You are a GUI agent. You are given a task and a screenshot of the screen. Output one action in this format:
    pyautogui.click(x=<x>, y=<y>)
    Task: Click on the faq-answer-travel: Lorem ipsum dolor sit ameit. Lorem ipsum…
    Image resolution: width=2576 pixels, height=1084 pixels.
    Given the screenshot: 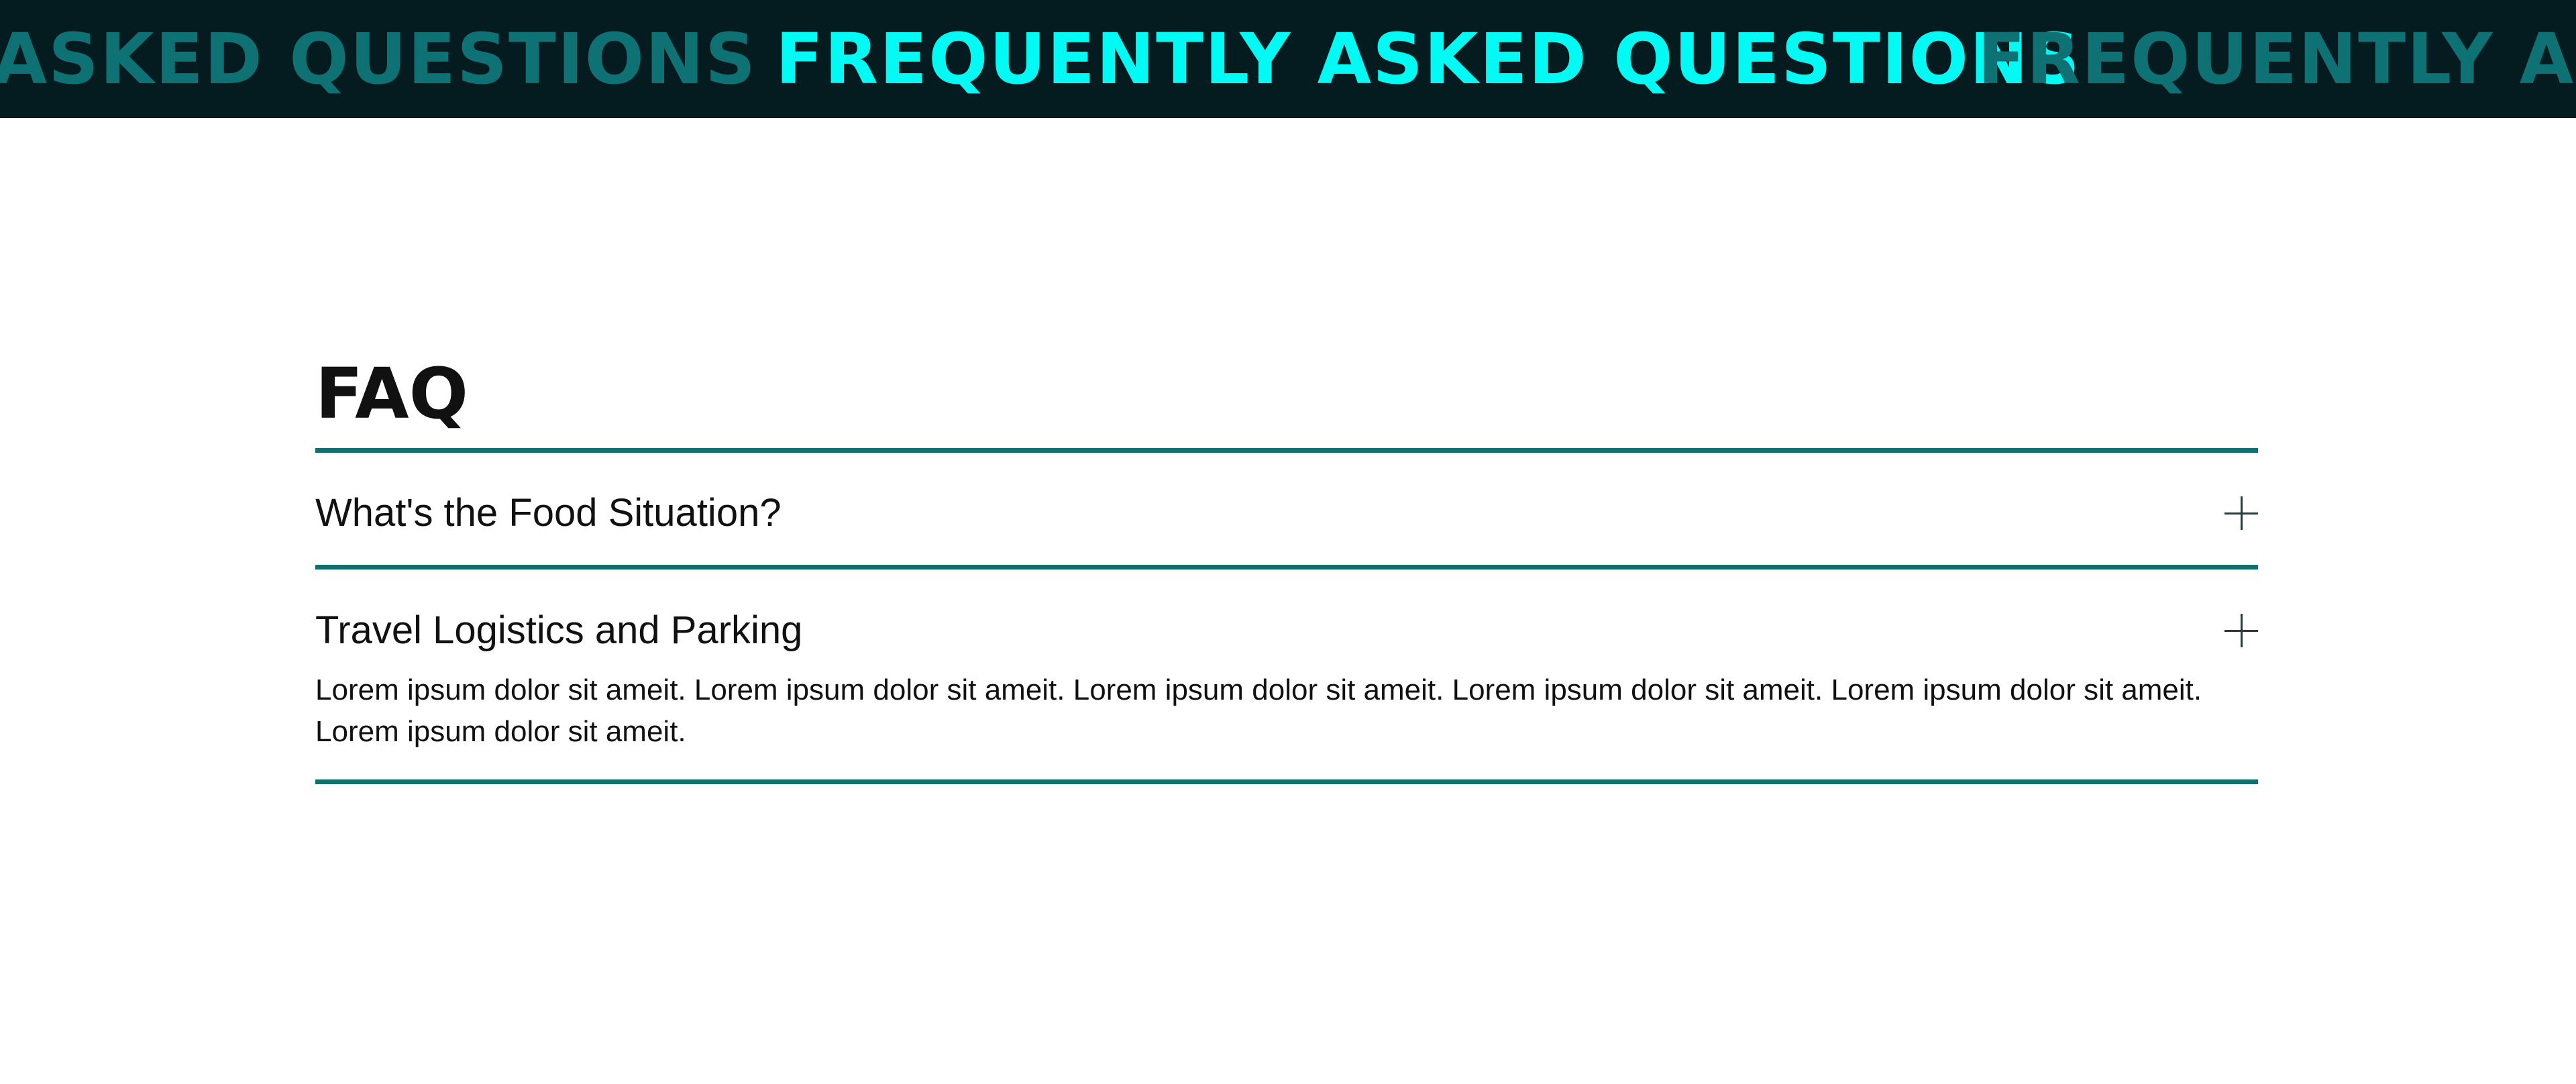 What is the action you would take?
    pyautogui.click(x=1258, y=710)
    